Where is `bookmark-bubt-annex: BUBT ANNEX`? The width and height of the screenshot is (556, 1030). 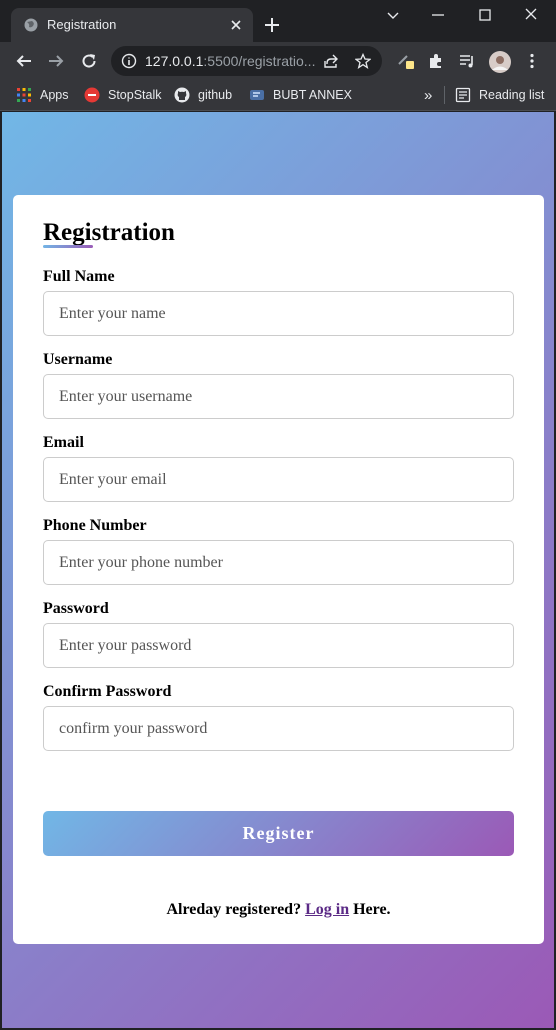 bookmark-bubt-annex: BUBT ANNEX is located at coordinates (300, 95).